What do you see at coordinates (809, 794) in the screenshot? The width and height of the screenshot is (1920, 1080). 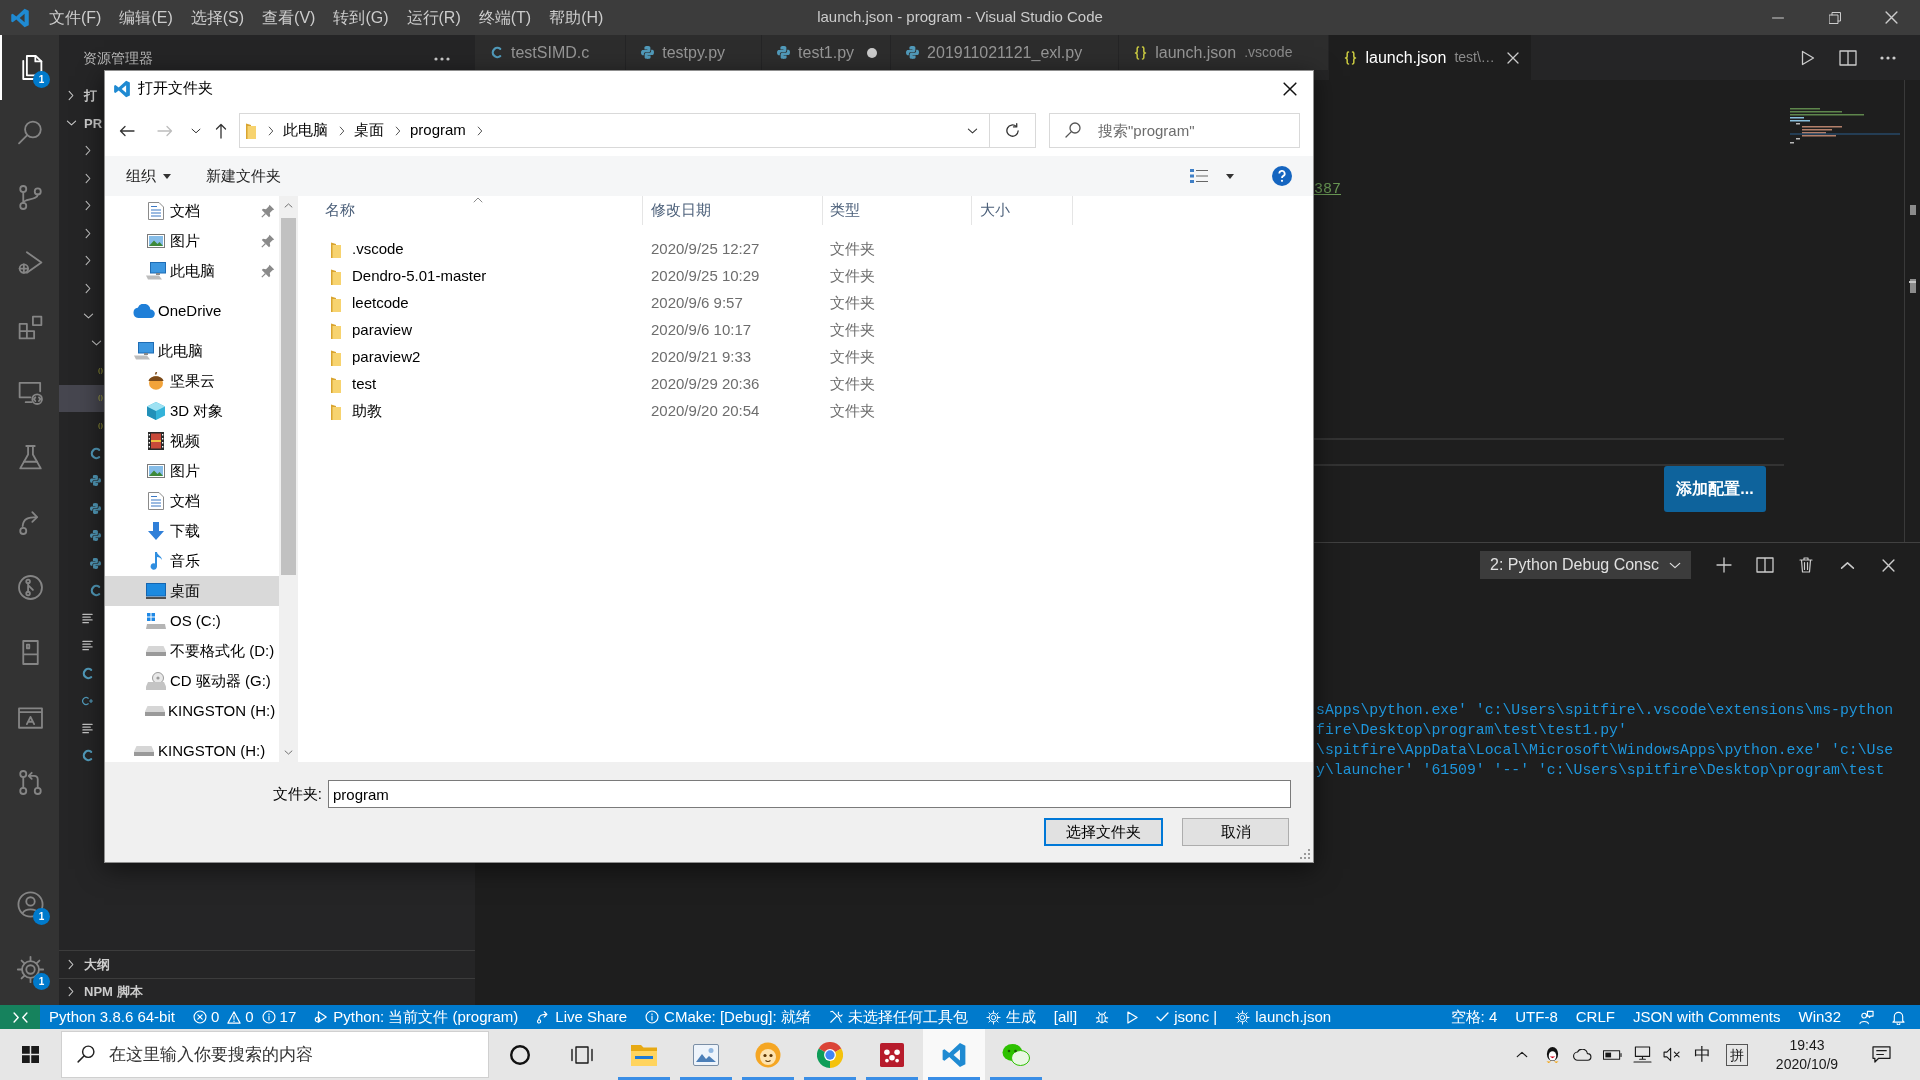 I see `folder-name-field: program` at bounding box center [809, 794].